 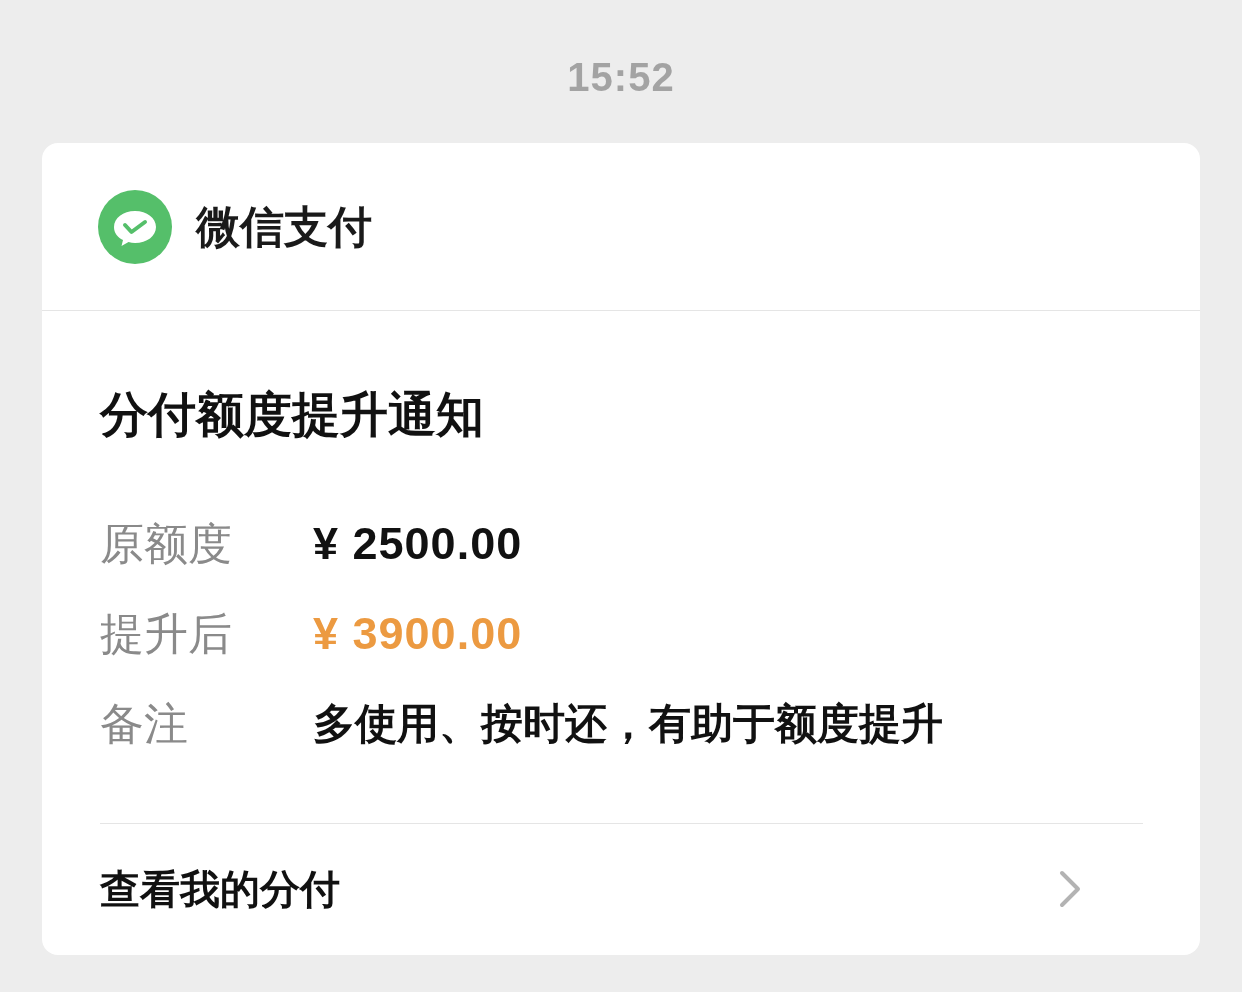 I want to click on field-label: 备注, so click(x=144, y=724).